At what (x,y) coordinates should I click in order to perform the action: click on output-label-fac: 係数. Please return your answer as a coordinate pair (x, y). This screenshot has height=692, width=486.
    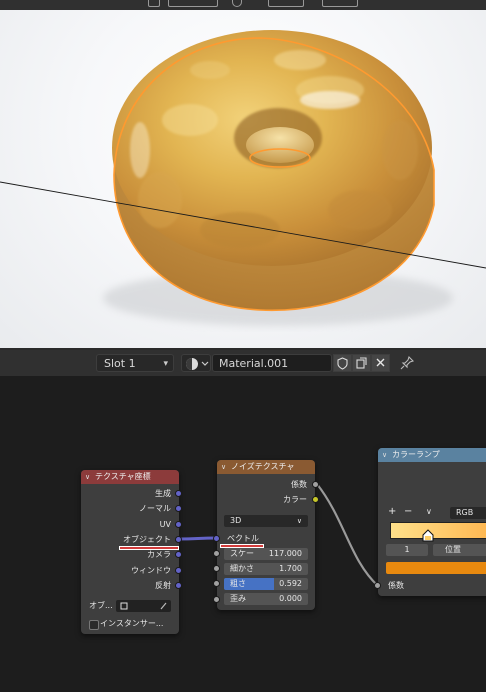
    Looking at the image, I should click on (299, 484).